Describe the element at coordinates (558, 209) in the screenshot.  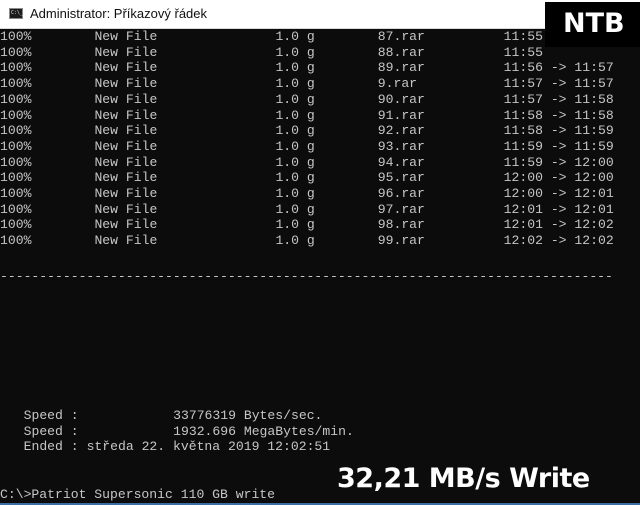
I see `time-cell: 12:01 -> 12:01` at that location.